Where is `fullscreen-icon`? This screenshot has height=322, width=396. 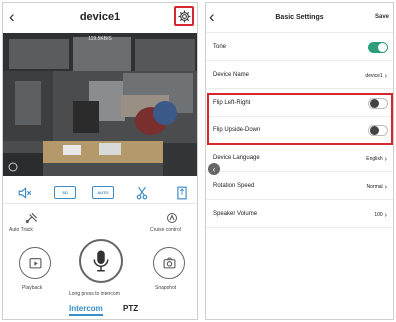 fullscreen-icon is located at coordinates (182, 192).